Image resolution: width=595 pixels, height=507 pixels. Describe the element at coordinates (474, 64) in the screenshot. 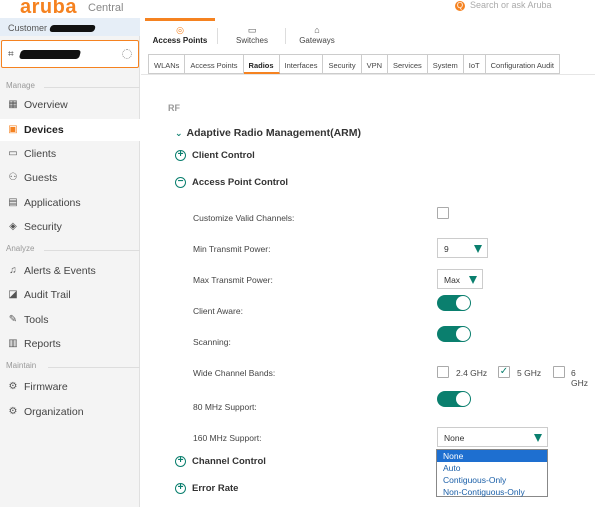

I see `tab-iot: IoT` at that location.